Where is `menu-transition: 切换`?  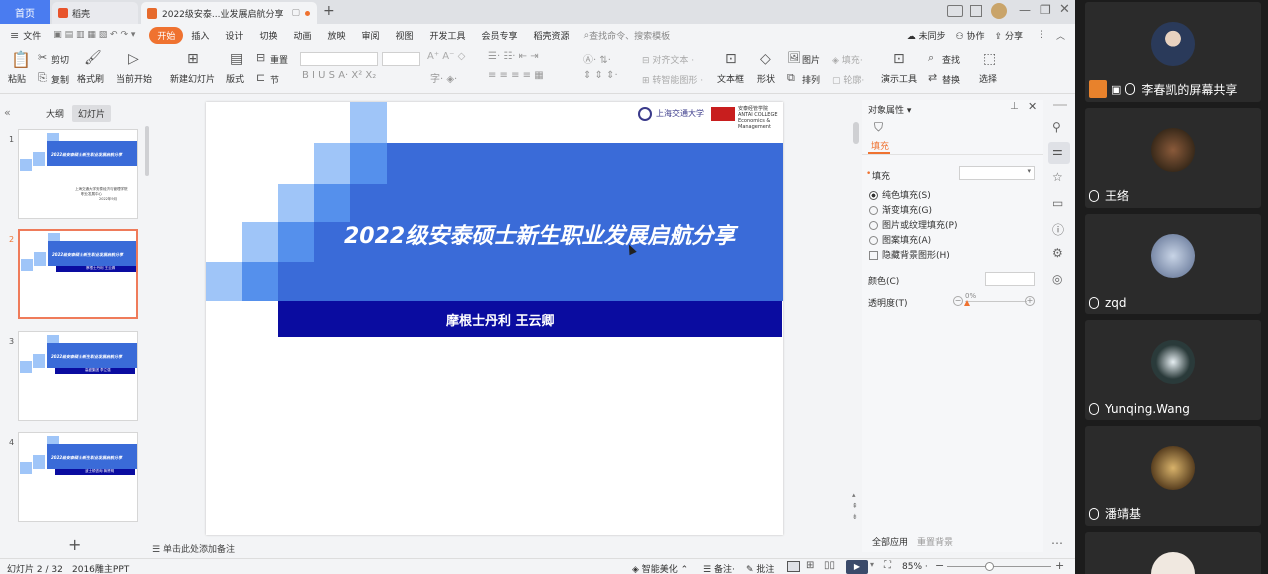 menu-transition: 切换 is located at coordinates (268, 35).